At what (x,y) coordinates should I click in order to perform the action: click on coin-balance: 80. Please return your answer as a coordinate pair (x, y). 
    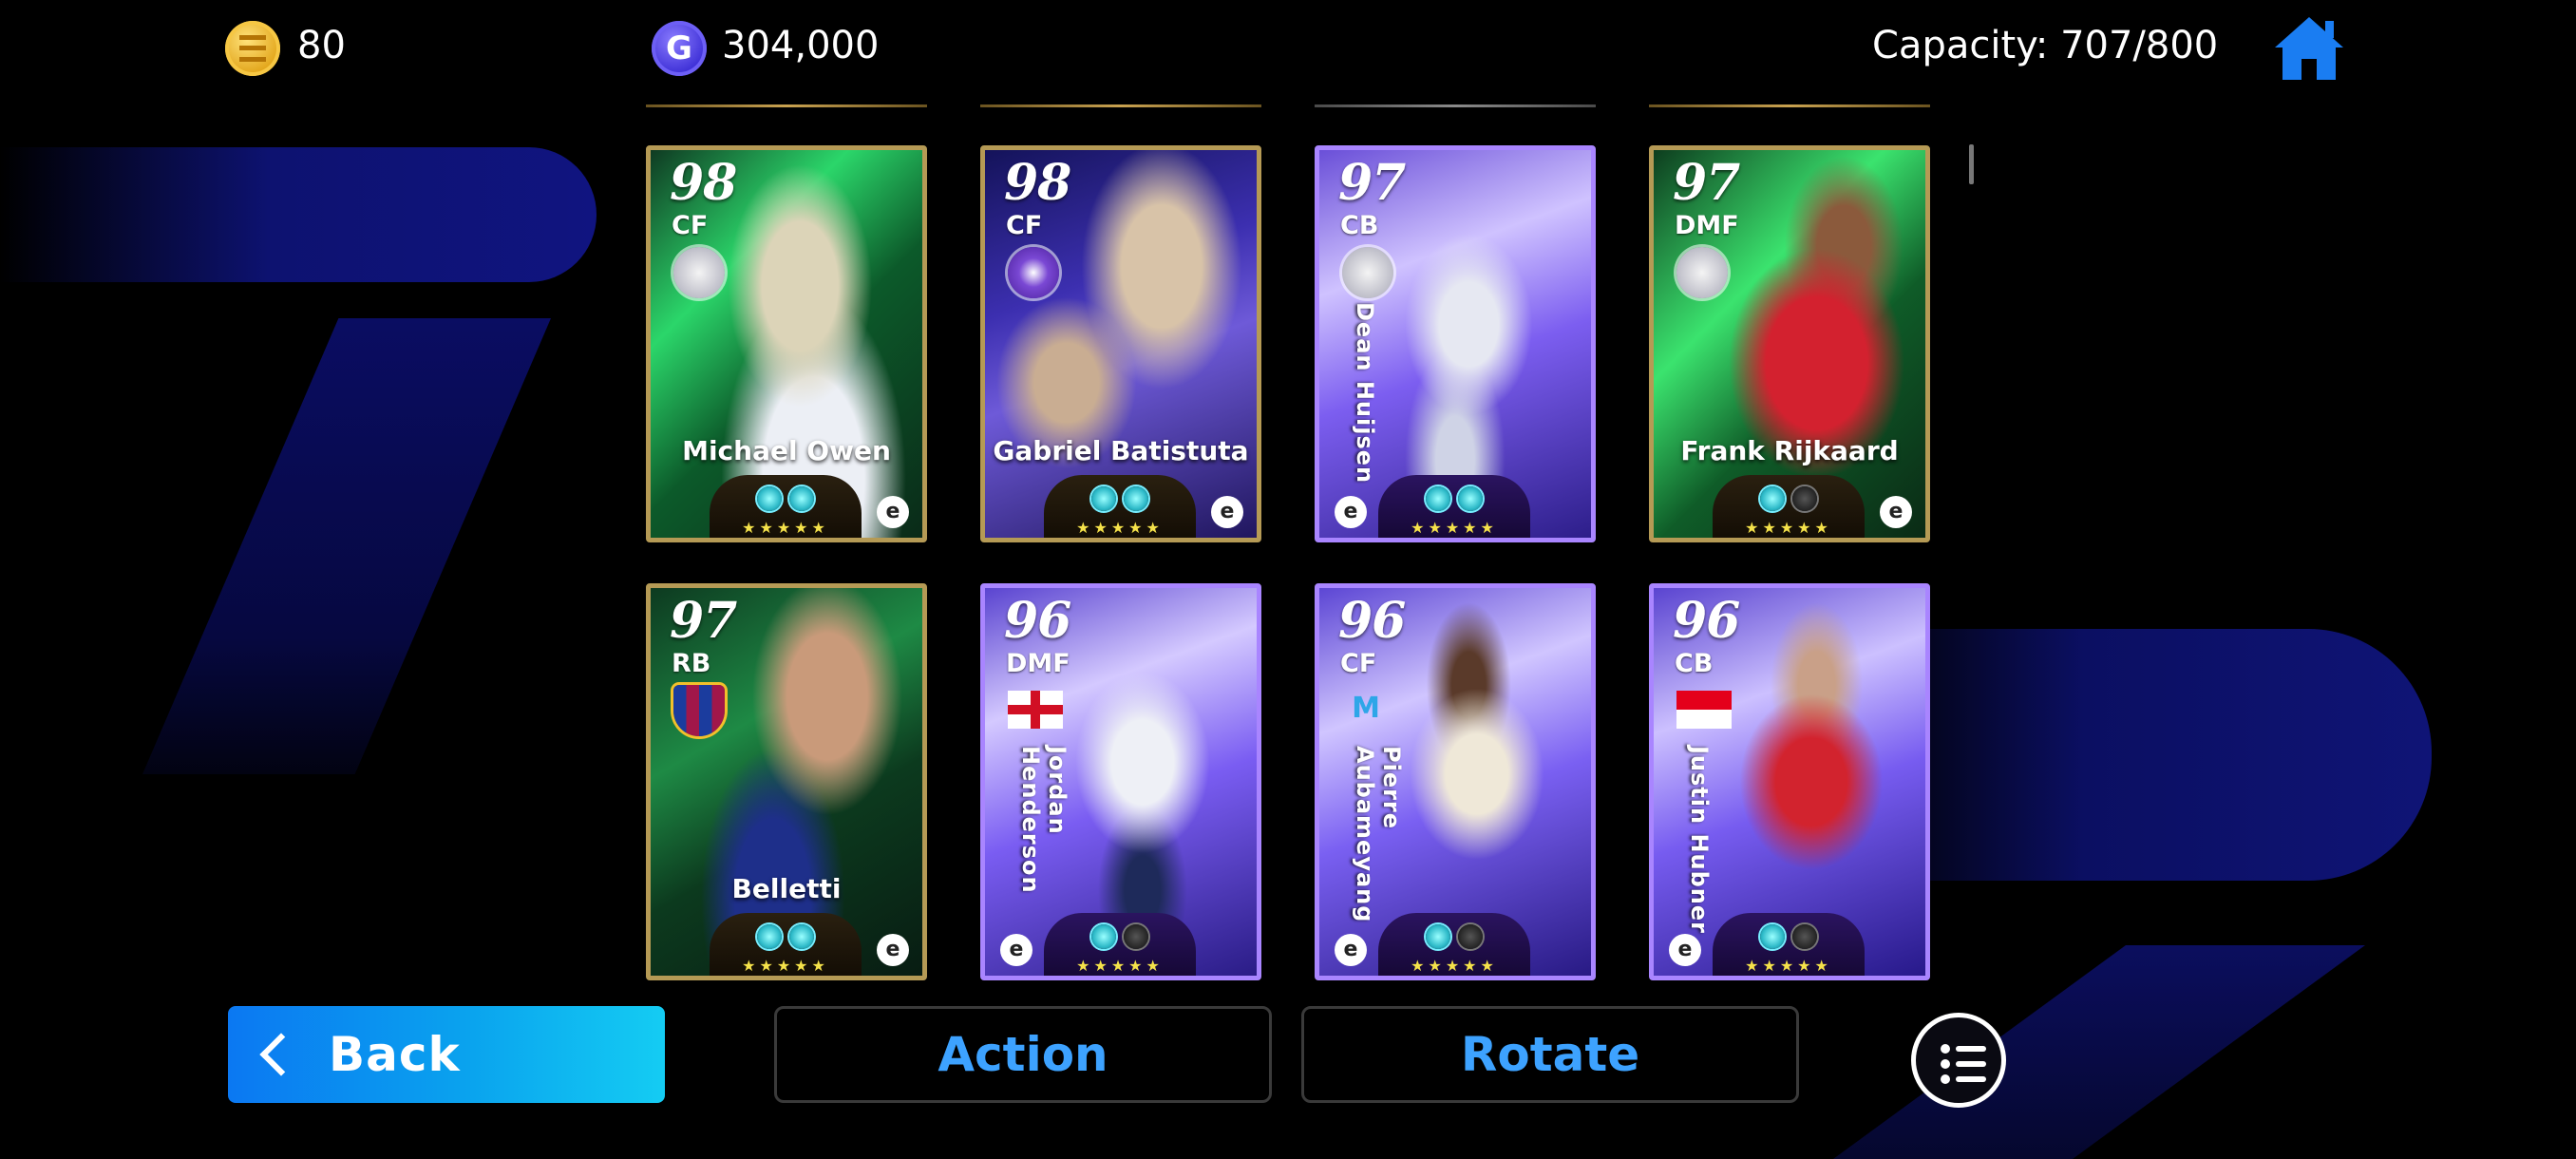
    Looking at the image, I should click on (321, 45).